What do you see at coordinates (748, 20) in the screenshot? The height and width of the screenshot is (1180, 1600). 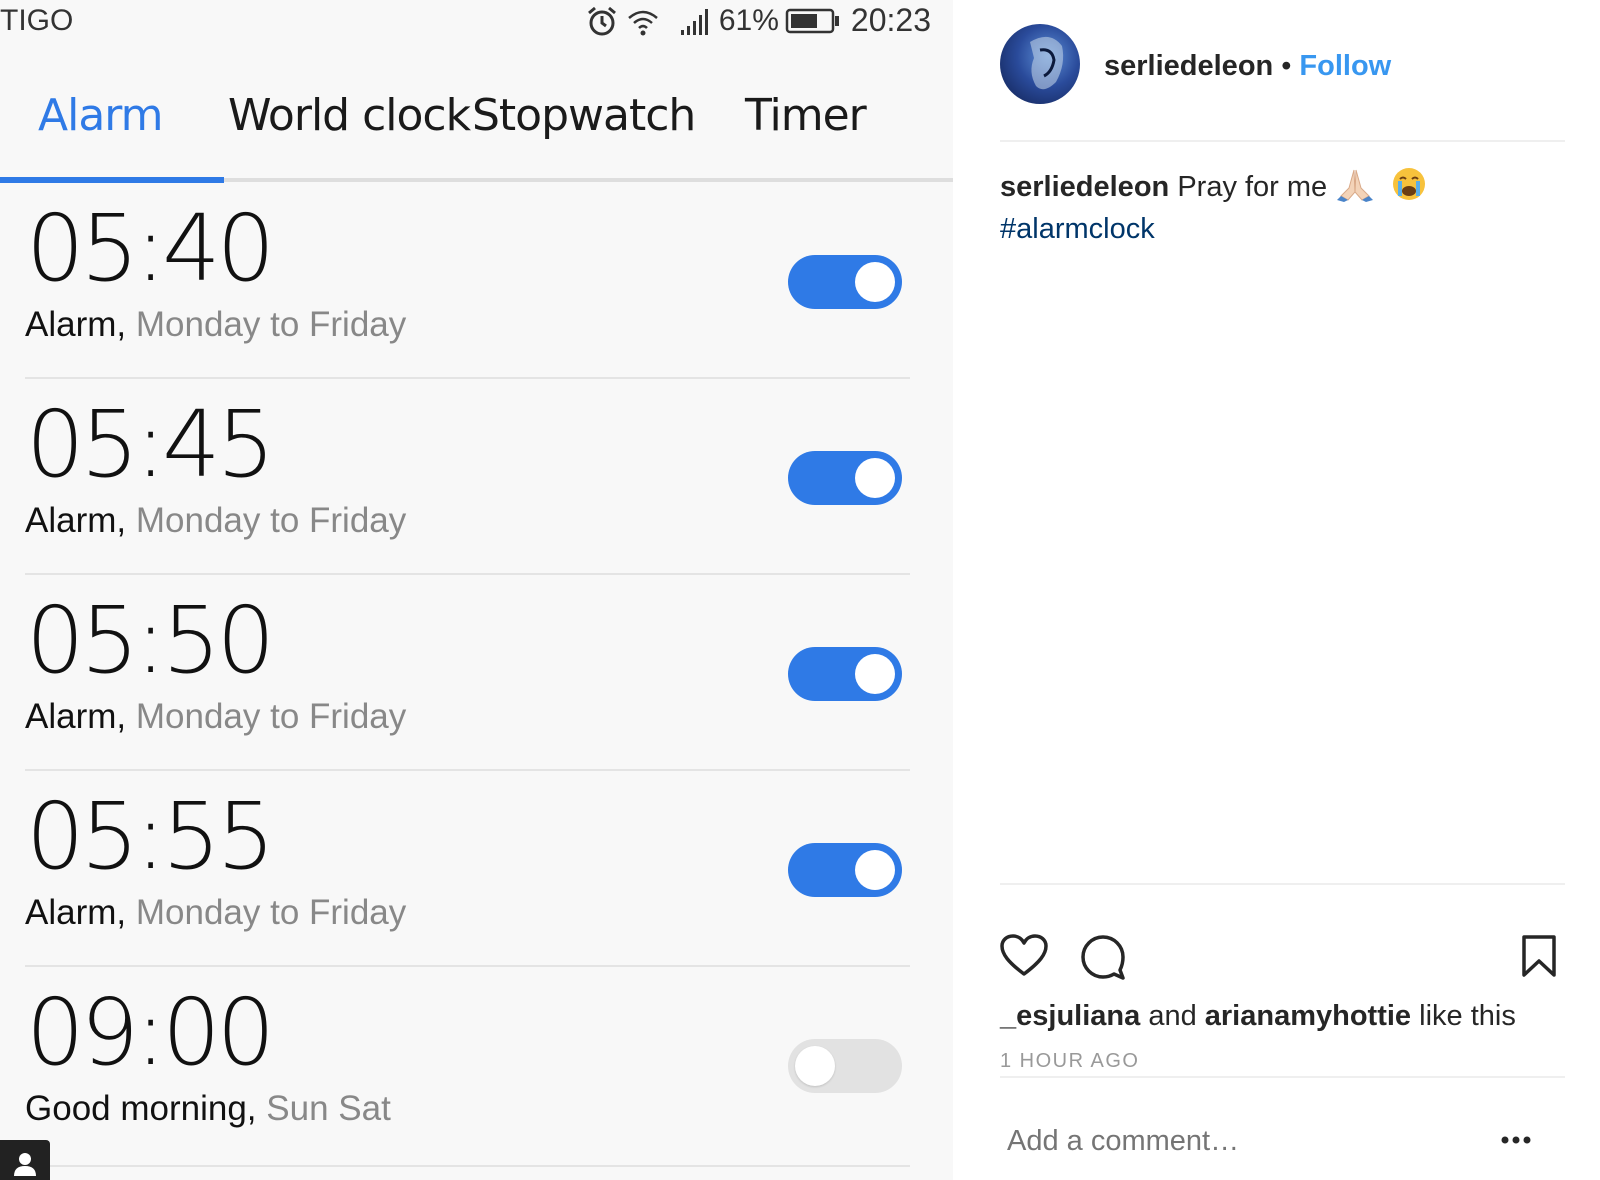 I see `battery-percent: 61%` at bounding box center [748, 20].